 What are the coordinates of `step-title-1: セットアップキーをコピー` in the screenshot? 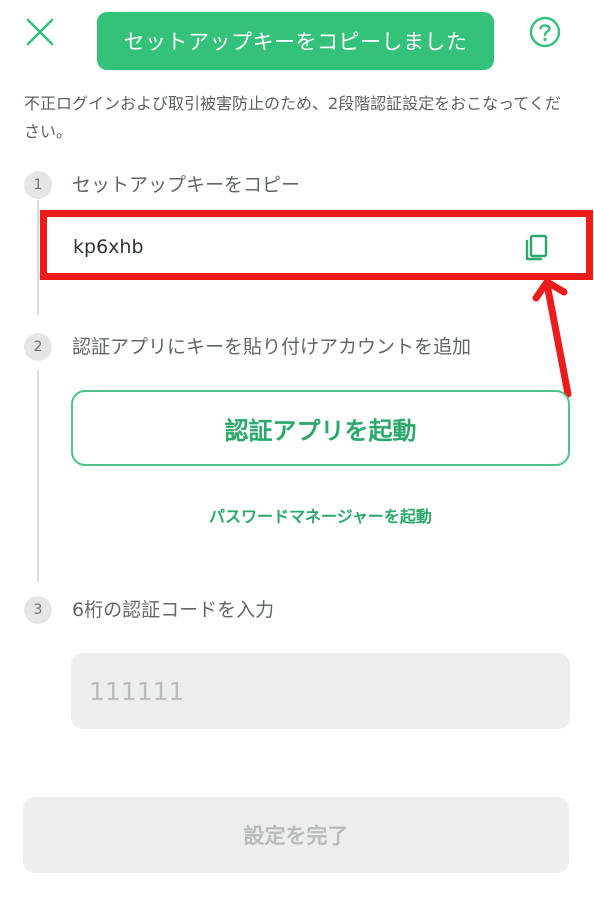 It's located at (186, 185).